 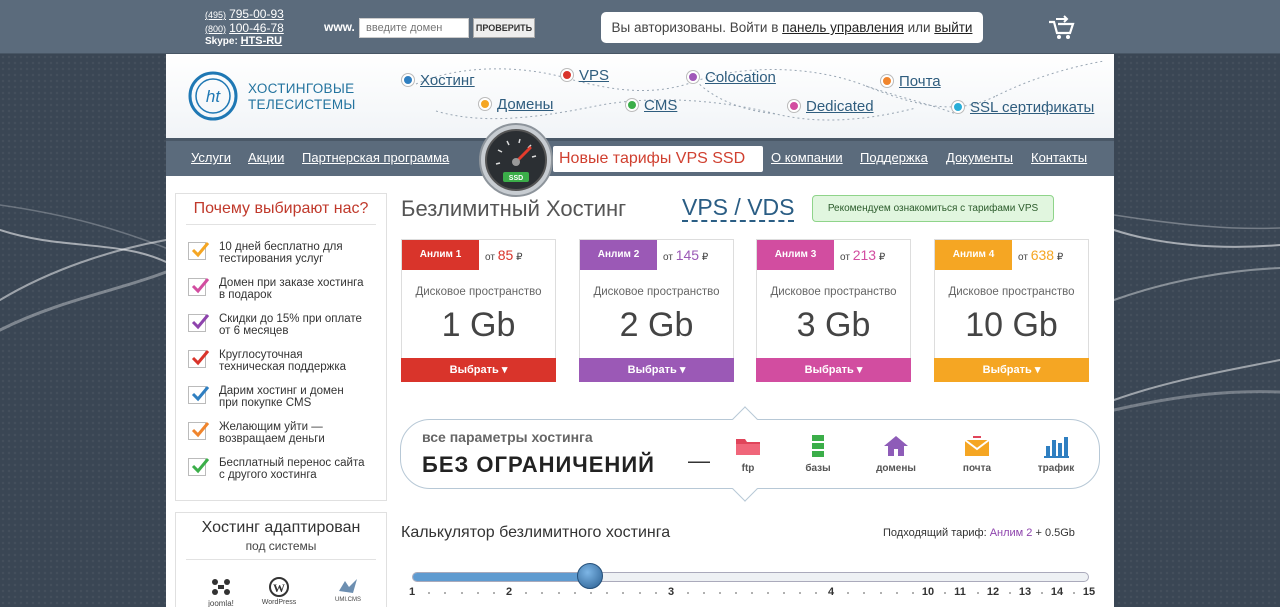 I want to click on why-item: Домен при заказе хостинга в подарок, so click(x=288, y=293).